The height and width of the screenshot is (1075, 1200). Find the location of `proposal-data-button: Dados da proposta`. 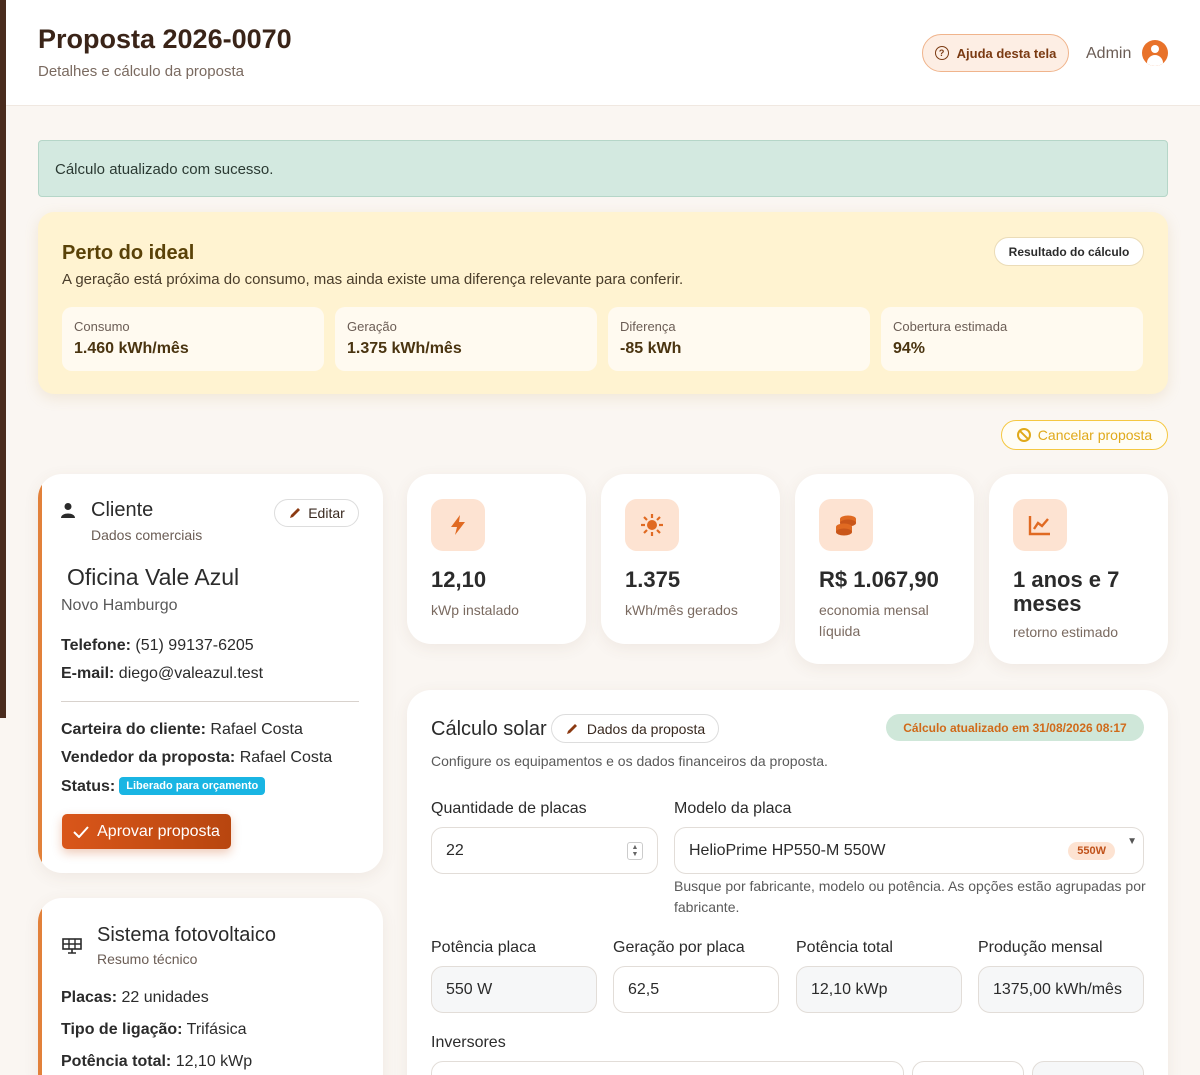

proposal-data-button: Dados da proposta is located at coordinates (635, 728).